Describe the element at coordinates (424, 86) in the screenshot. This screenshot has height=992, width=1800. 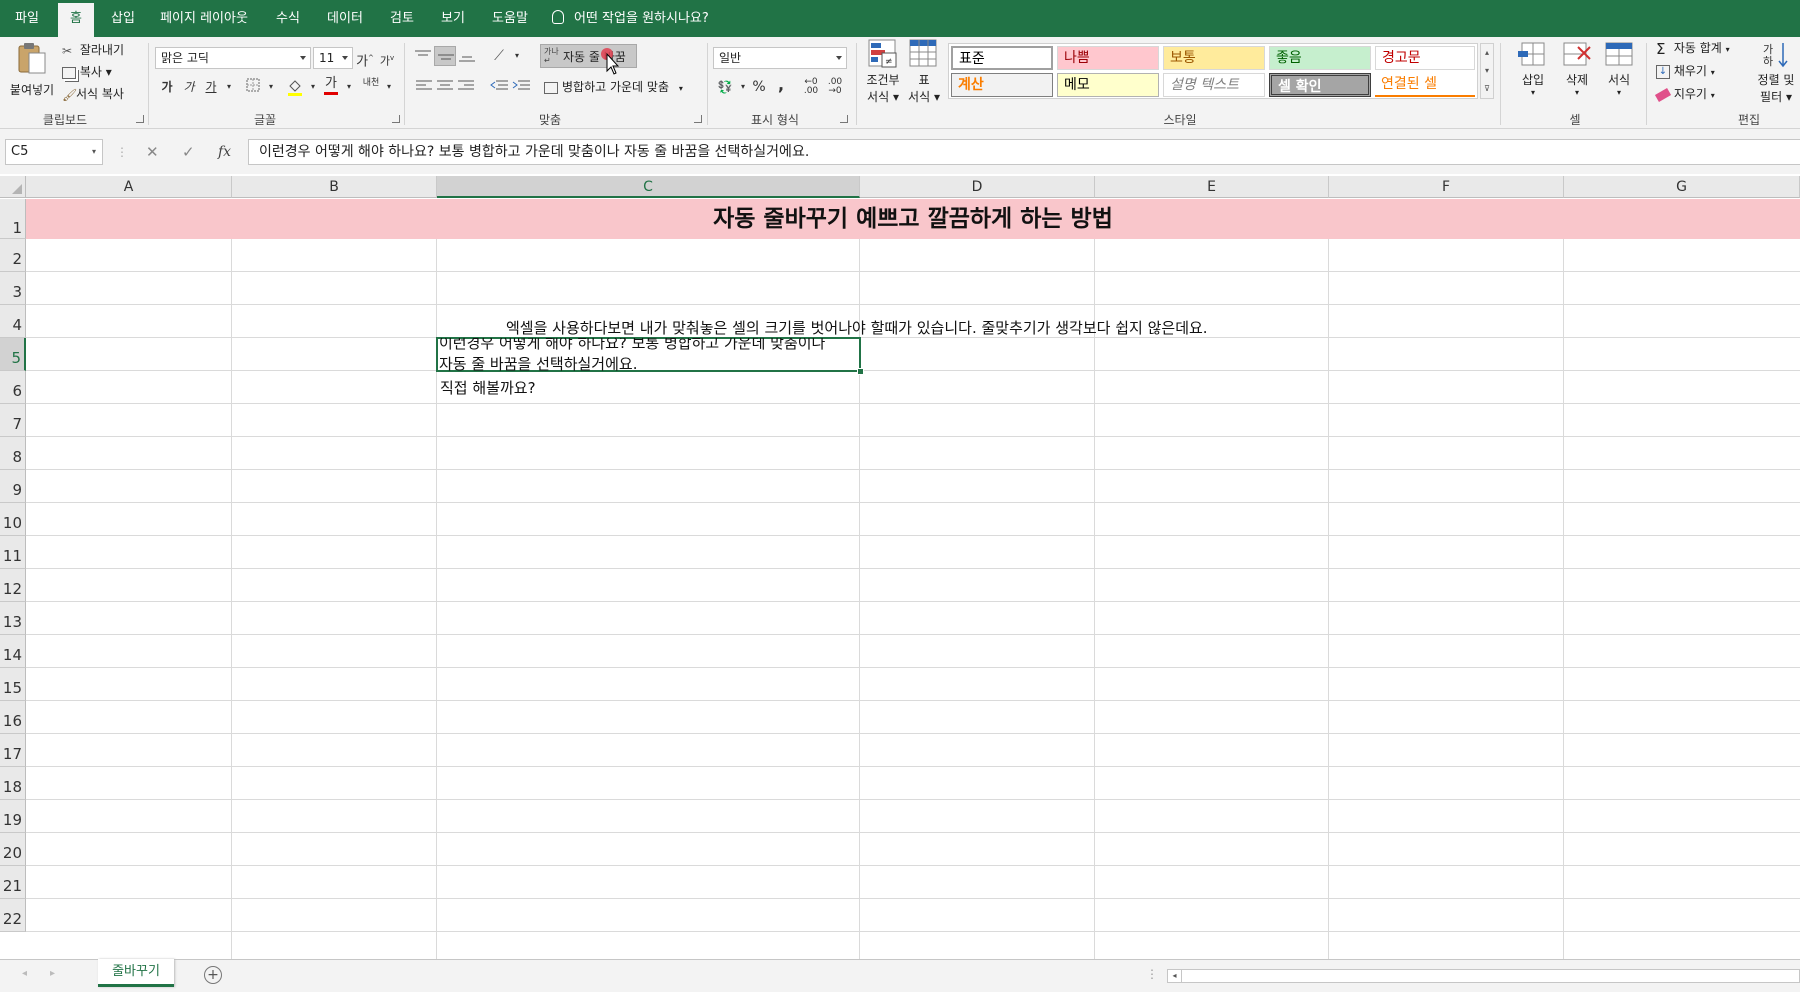
I see `align-left-icon` at that location.